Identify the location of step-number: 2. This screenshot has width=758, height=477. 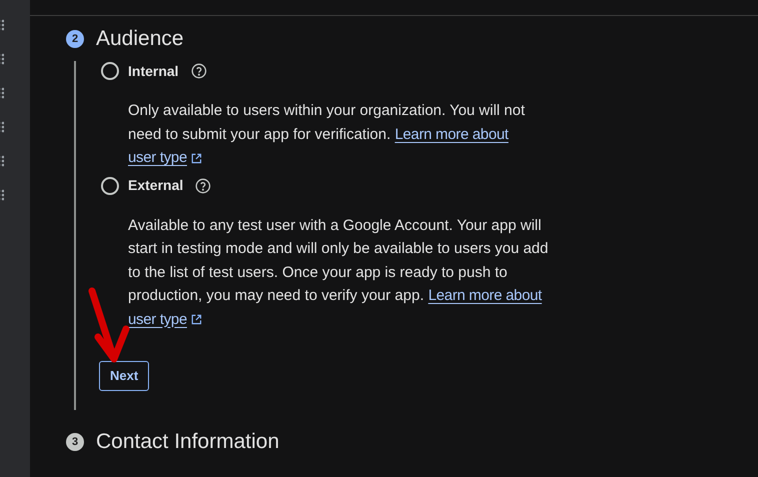
(75, 39).